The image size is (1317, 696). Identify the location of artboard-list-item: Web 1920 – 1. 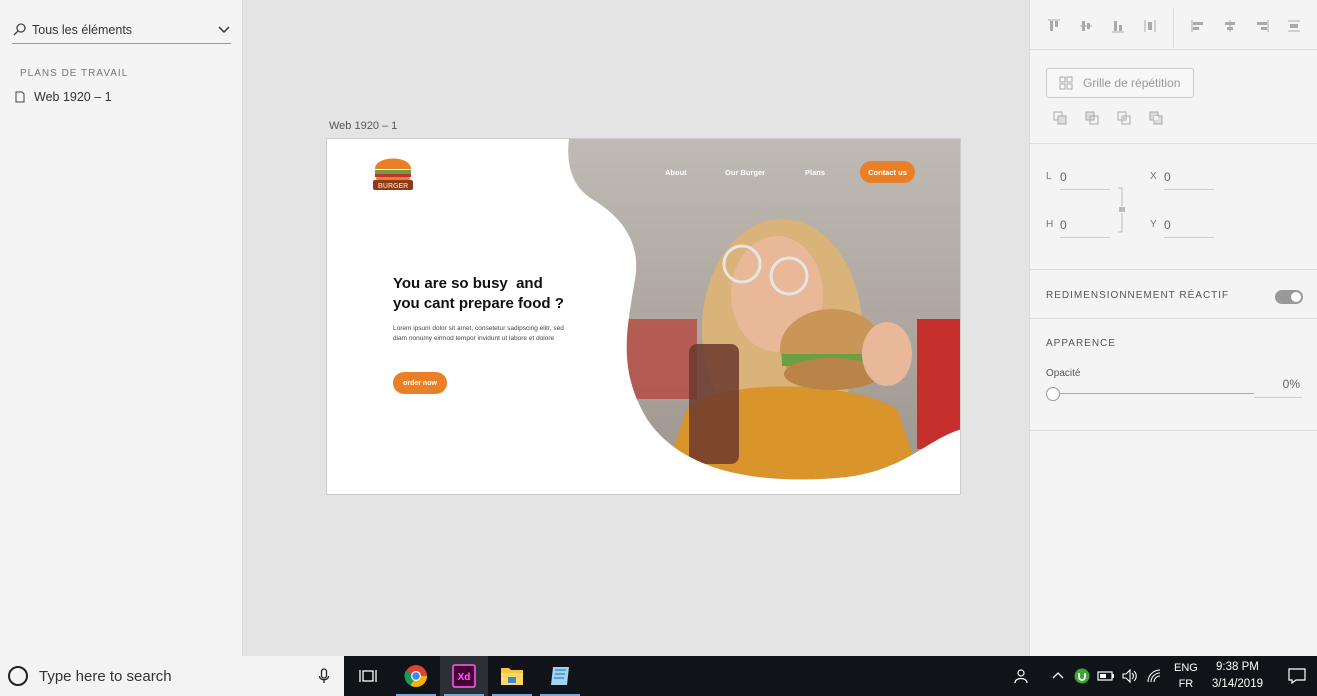
(63, 97).